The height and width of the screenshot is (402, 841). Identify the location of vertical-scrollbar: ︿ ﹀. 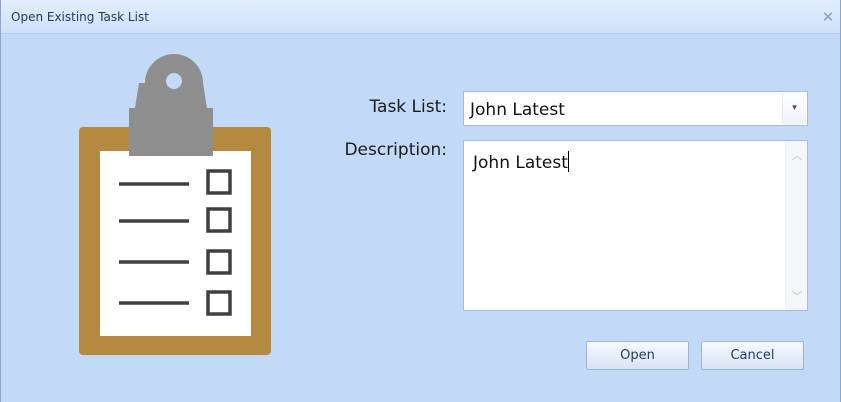
(796, 225).